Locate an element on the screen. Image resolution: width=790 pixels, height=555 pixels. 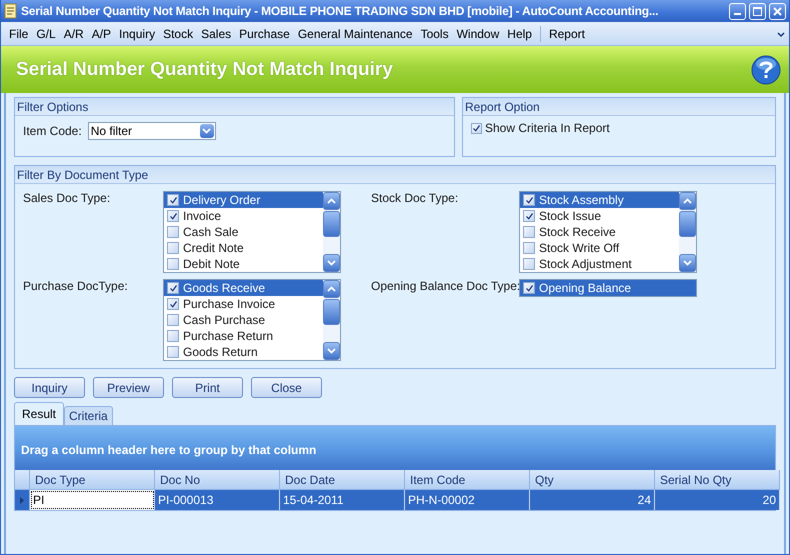
list-item: Stock Receive is located at coordinates (599, 232).